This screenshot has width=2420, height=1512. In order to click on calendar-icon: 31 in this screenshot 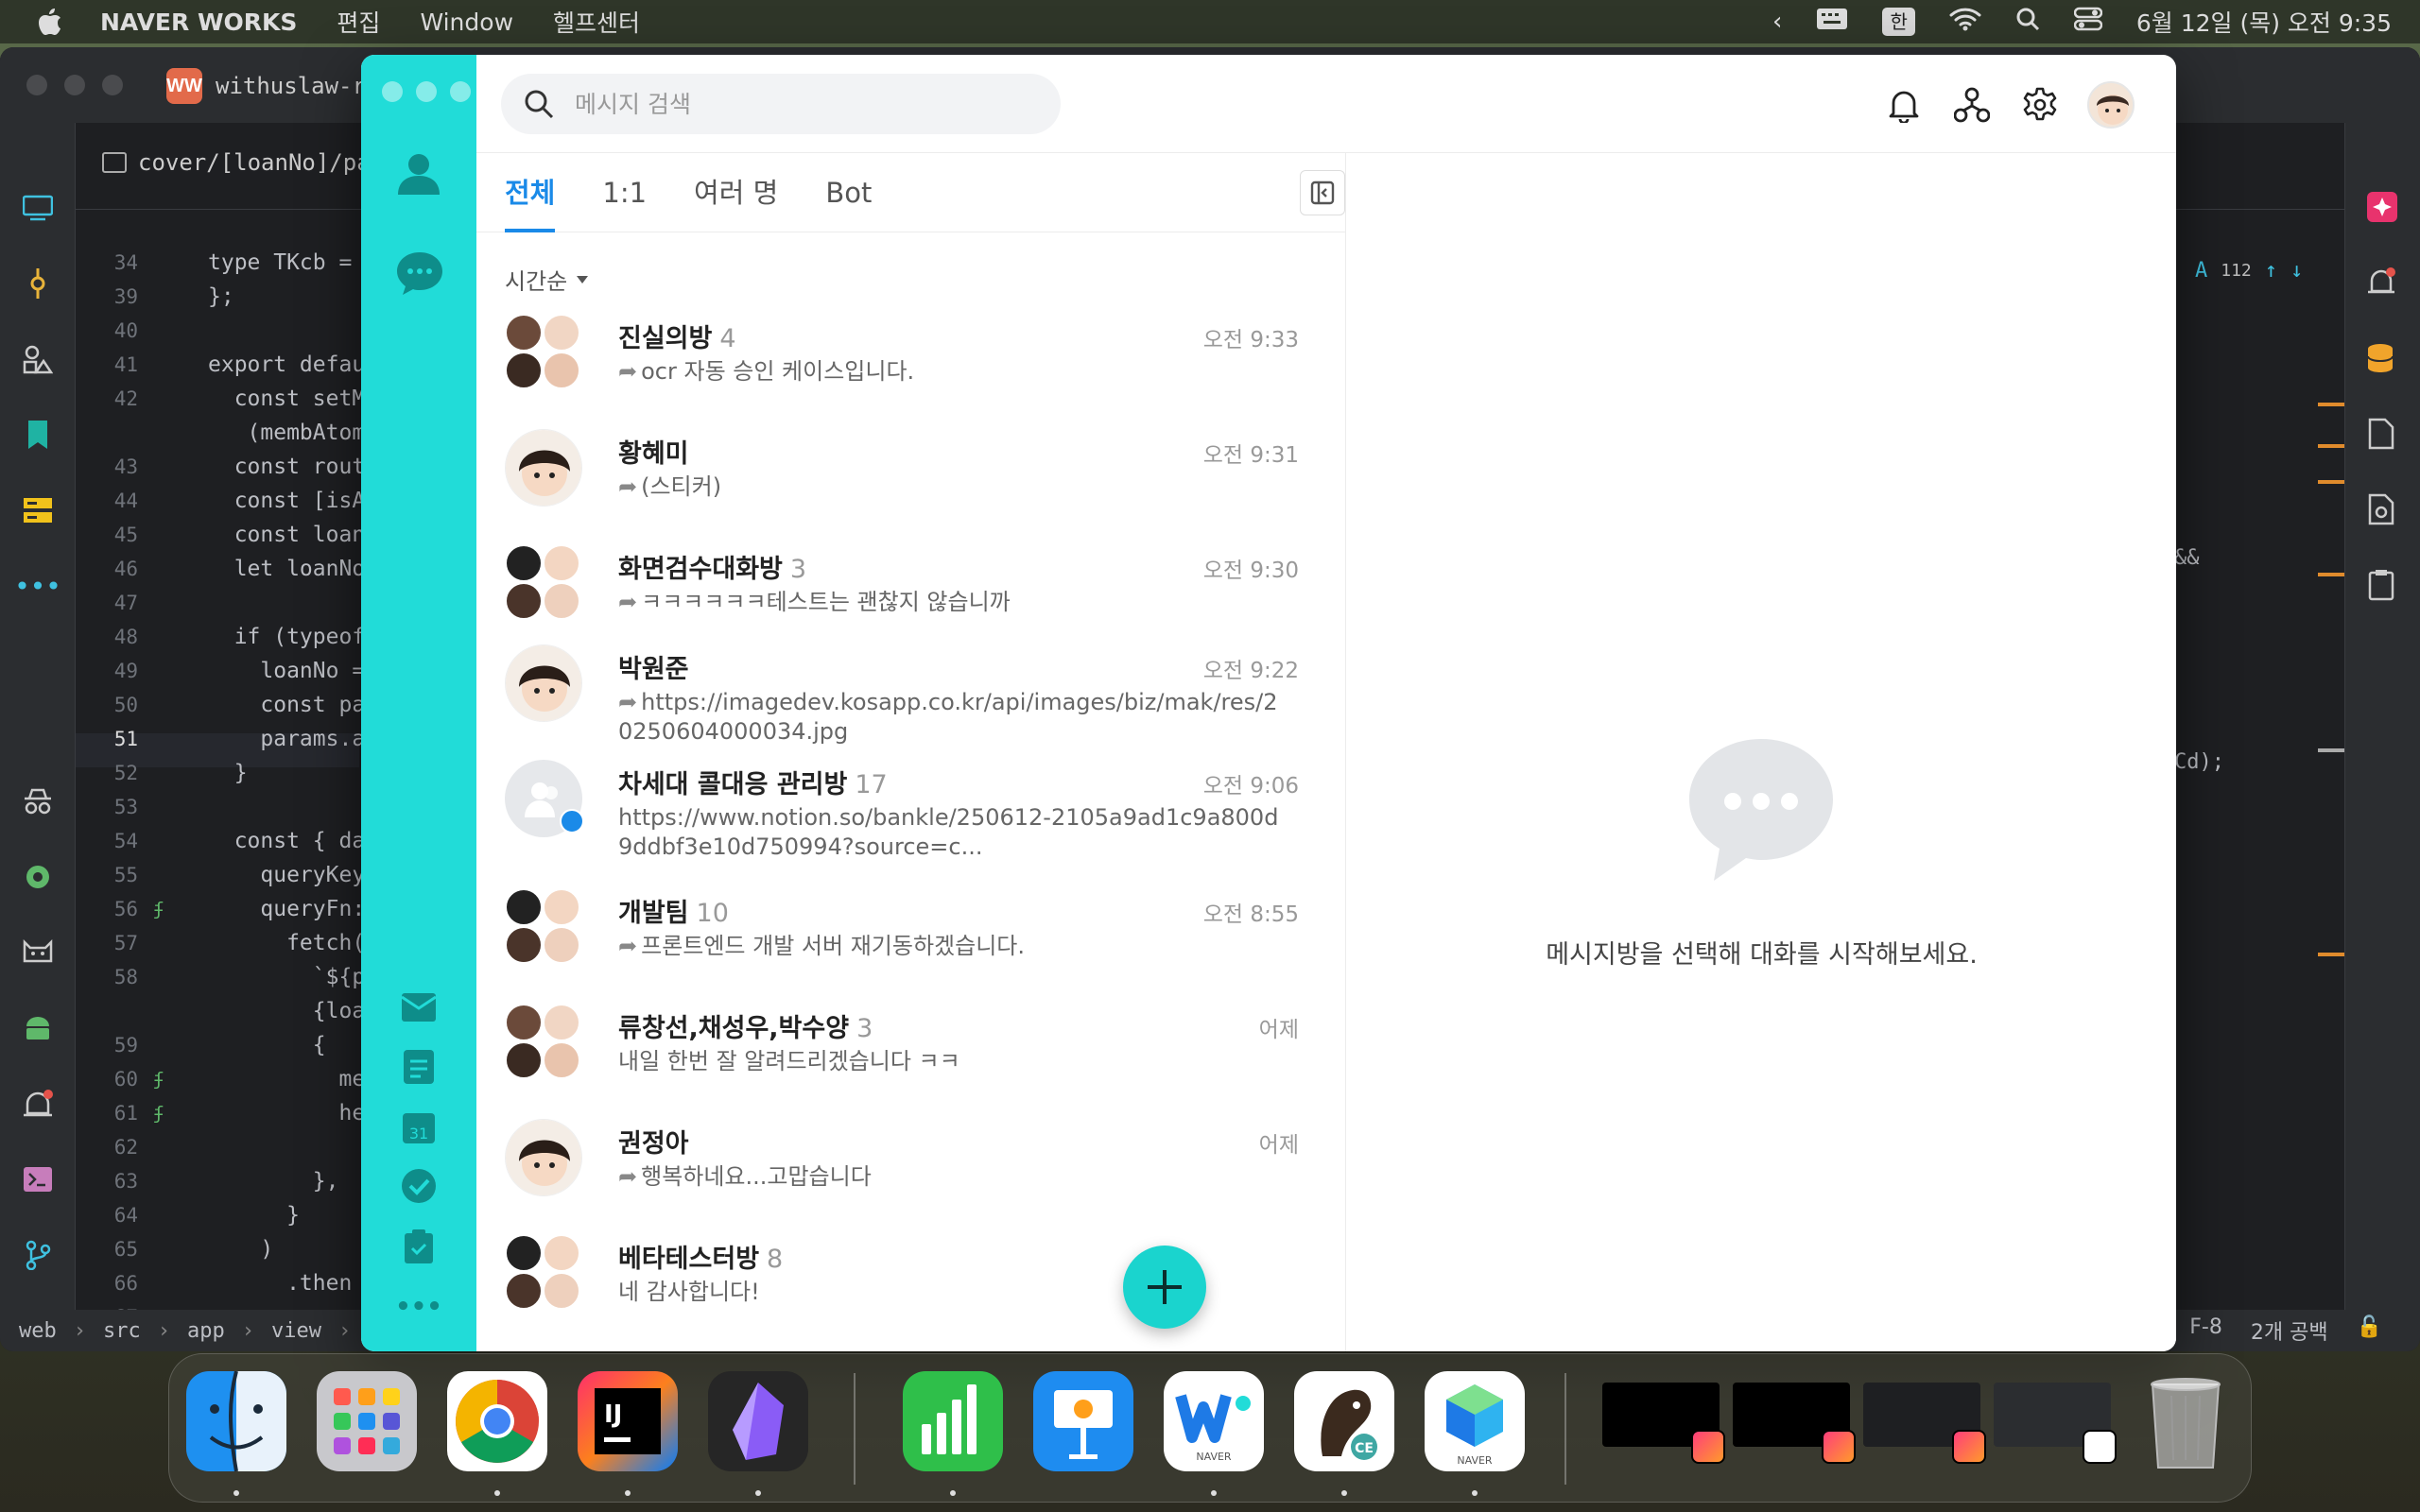, I will do `click(418, 1127)`.